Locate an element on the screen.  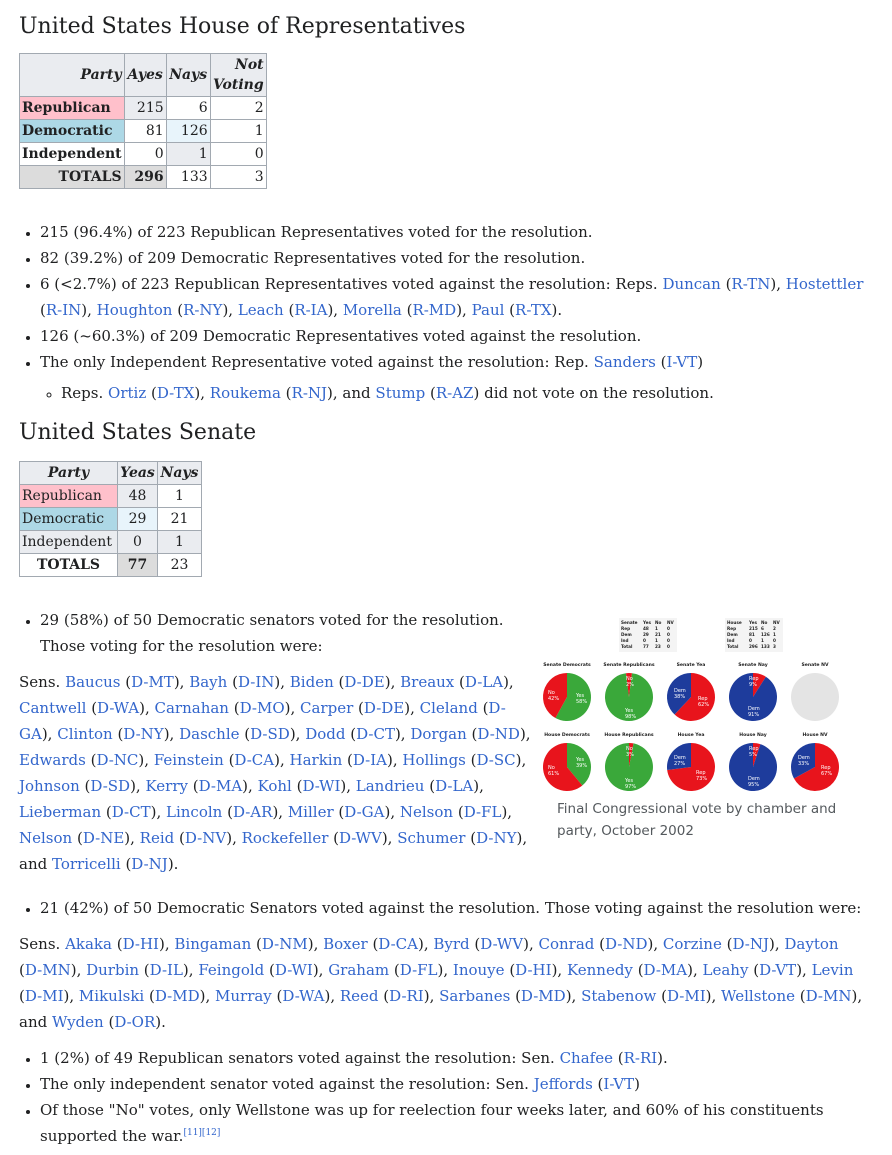
link-rockefeller: Rockefeller is located at coordinates (285, 838).